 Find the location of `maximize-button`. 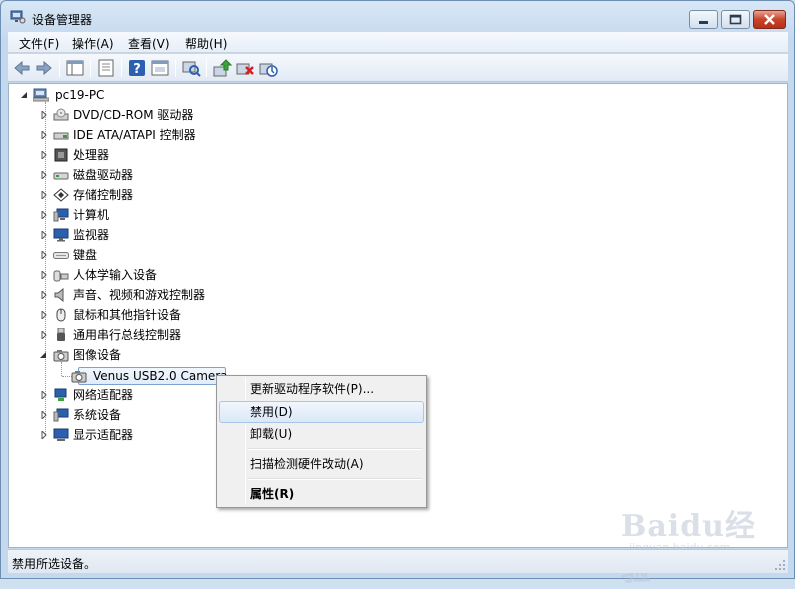

maximize-button is located at coordinates (735, 19).